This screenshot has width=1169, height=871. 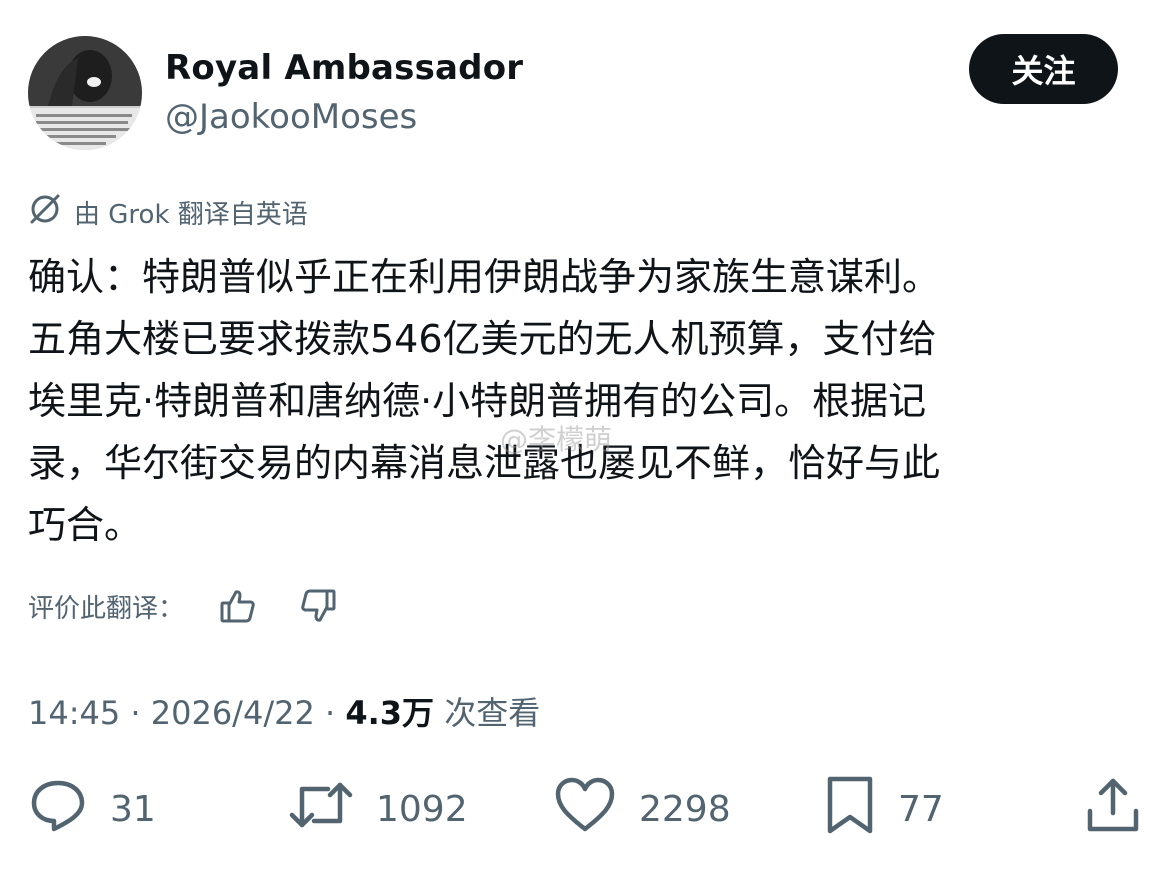 I want to click on tweet-line: 埃里克·特朗普和唐纳德·小特朗普拥有的公司。根据记, so click(x=477, y=401).